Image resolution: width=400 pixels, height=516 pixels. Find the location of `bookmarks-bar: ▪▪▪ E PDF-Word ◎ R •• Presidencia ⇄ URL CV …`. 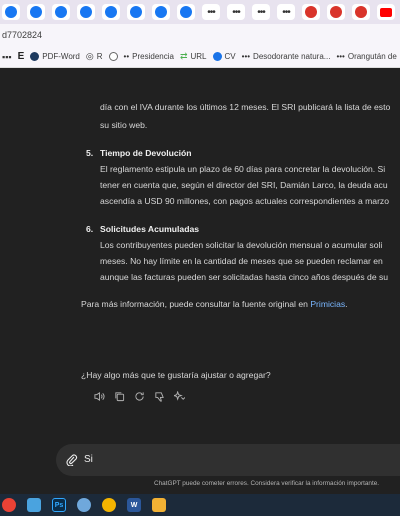

bookmarks-bar: ▪▪▪ E PDF-Word ◎ R •• Presidencia ⇄ URL CV … is located at coordinates (200, 57).